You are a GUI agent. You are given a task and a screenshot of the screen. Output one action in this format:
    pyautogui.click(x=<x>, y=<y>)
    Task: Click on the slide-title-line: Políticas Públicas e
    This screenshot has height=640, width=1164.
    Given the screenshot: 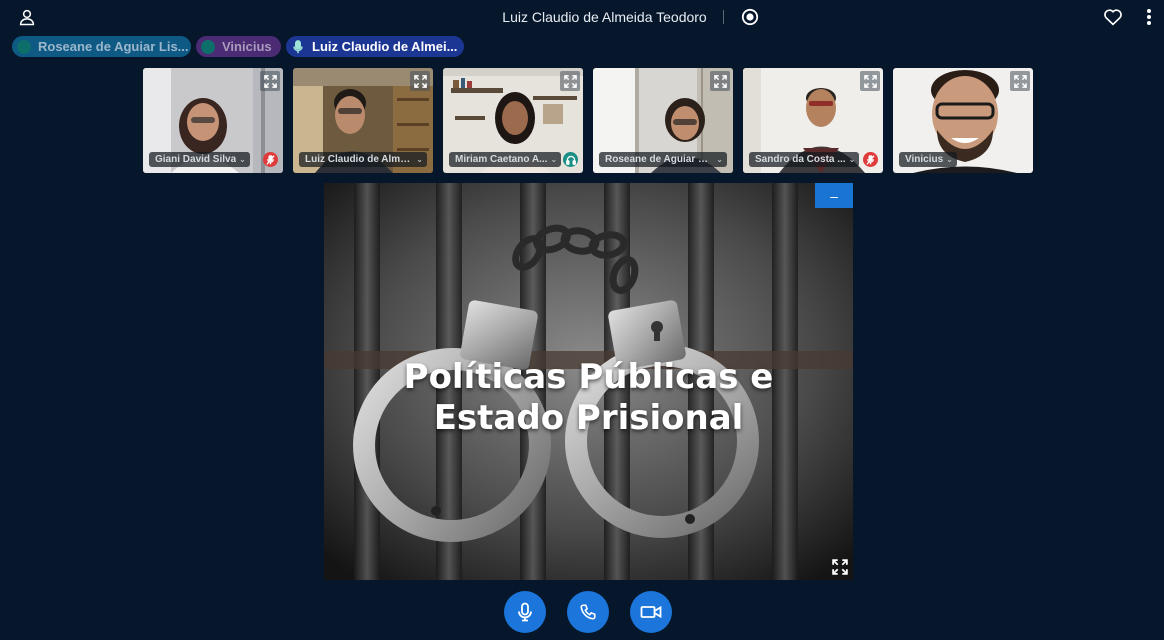 What is the action you would take?
    pyautogui.click(x=588, y=377)
    